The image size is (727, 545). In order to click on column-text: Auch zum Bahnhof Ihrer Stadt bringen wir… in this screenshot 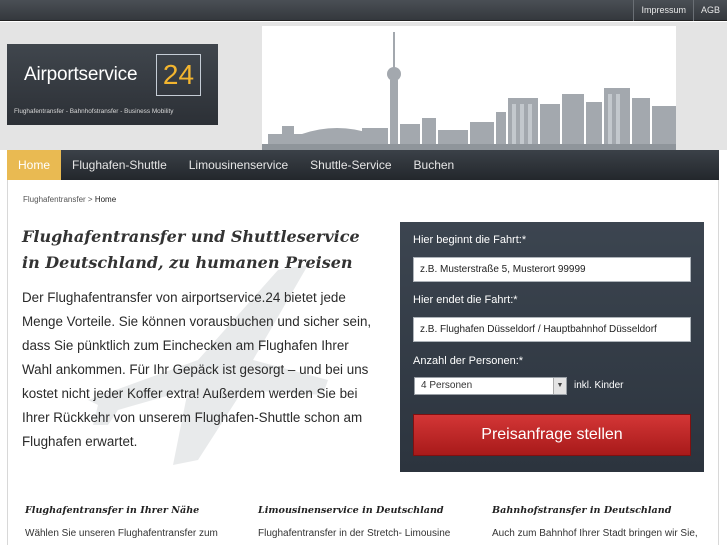, I will do `click(595, 533)`.